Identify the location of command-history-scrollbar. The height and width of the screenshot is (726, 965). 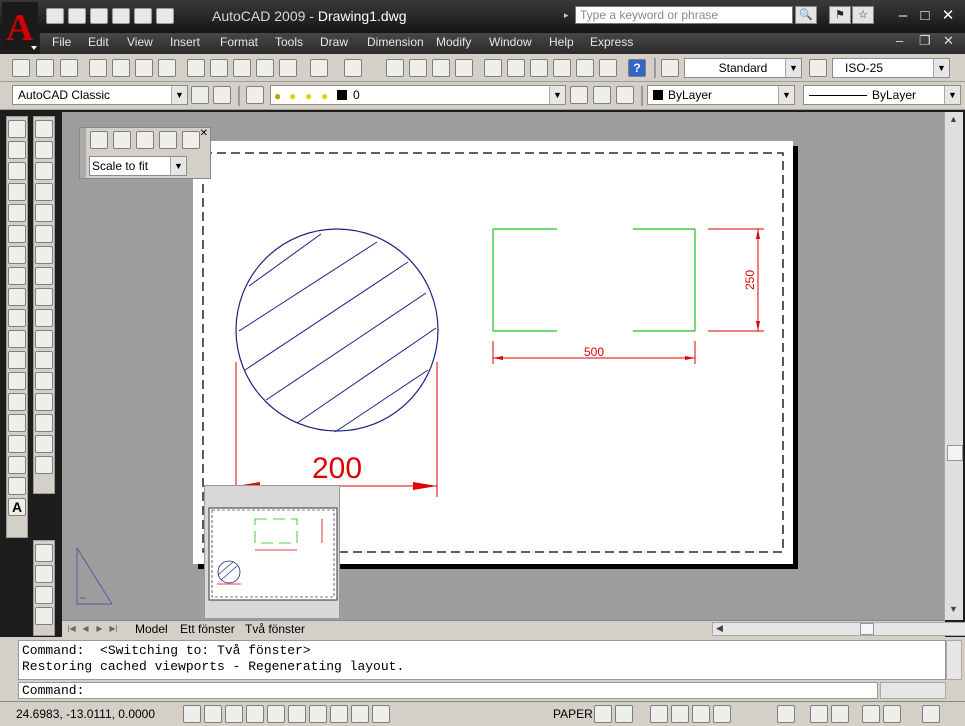
(954, 660).